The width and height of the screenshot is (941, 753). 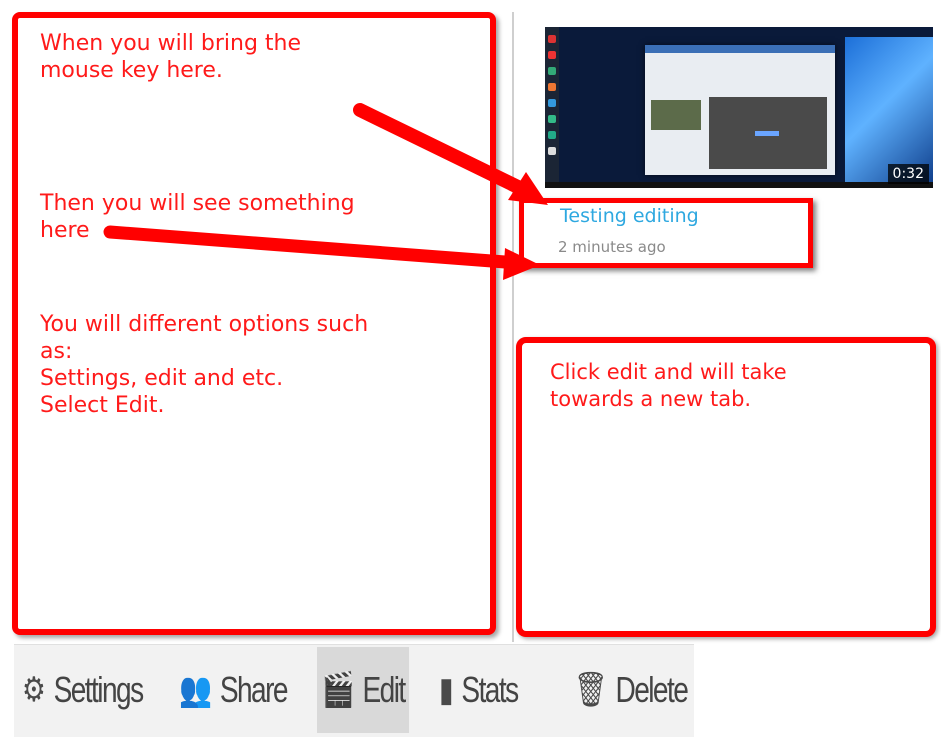 I want to click on edit-label: Edit, so click(x=384, y=689).